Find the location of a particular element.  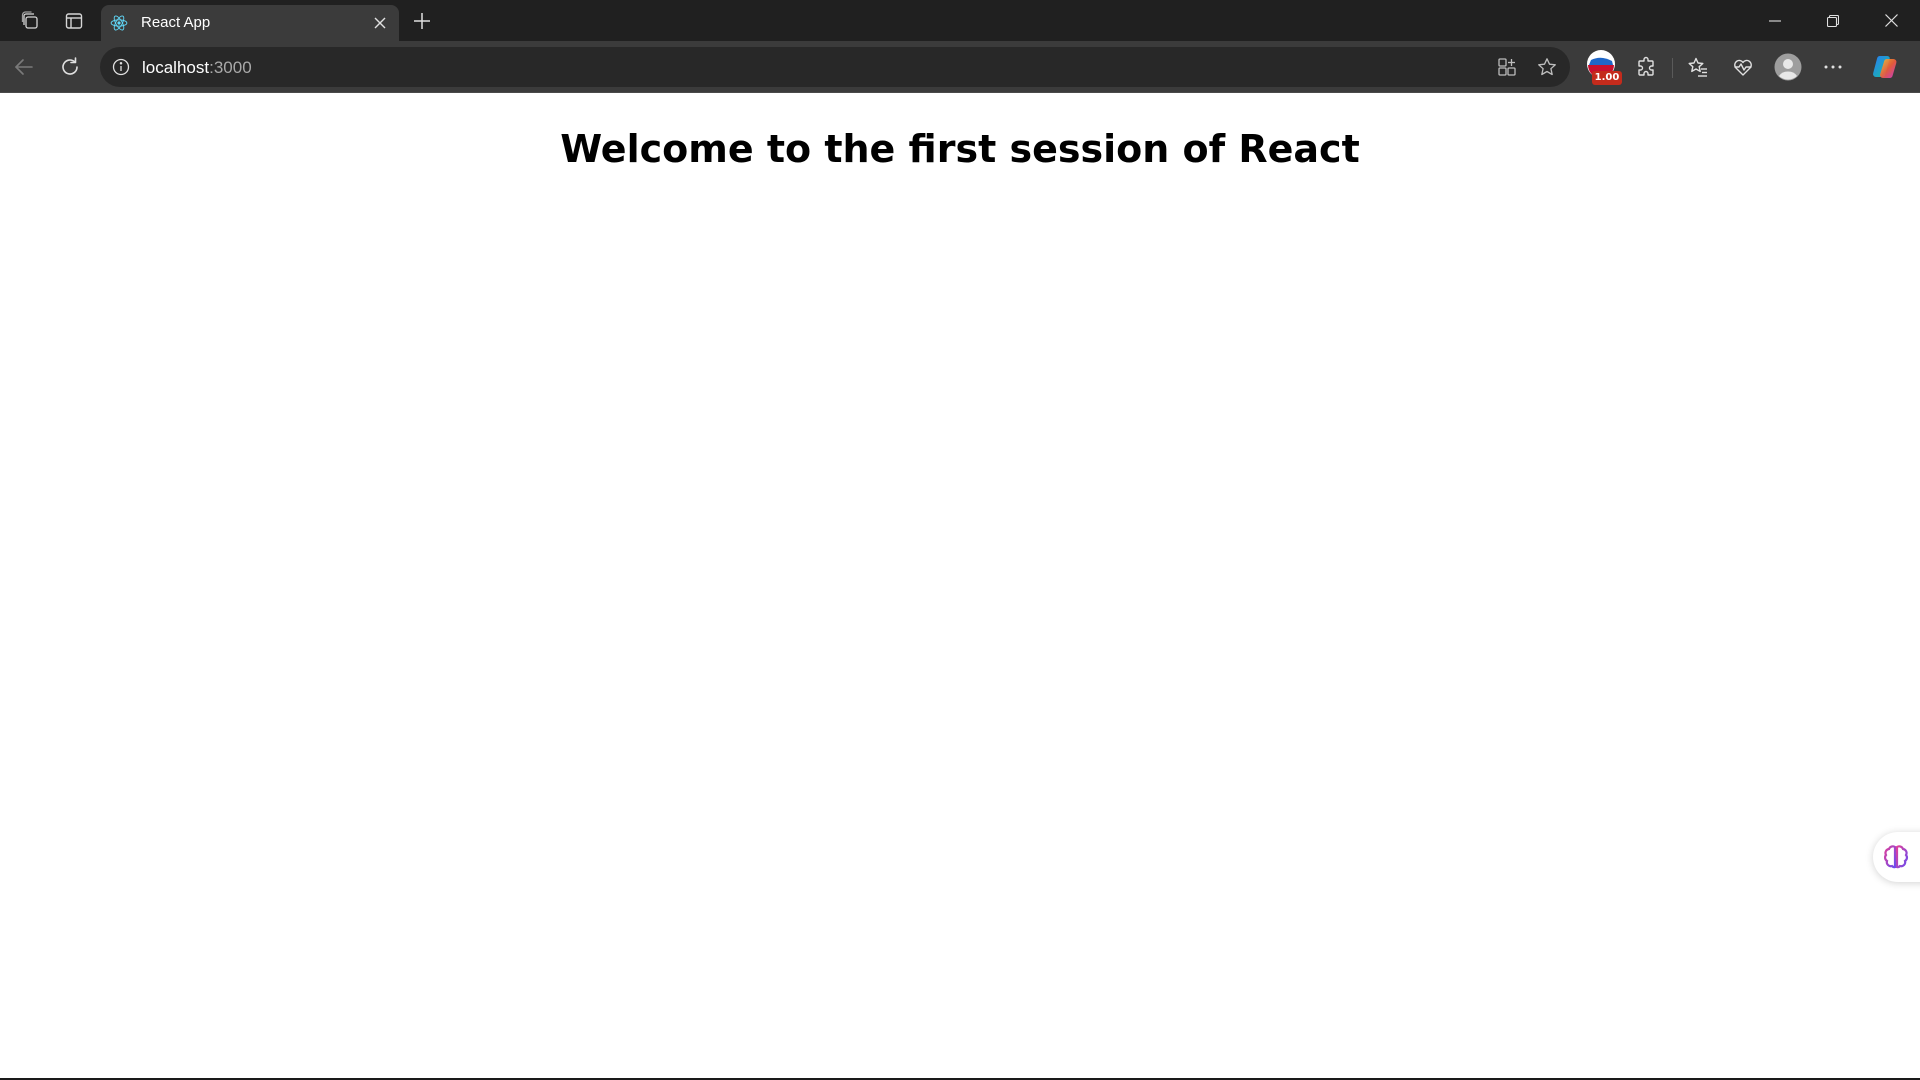

favorite-button is located at coordinates (1547, 67).